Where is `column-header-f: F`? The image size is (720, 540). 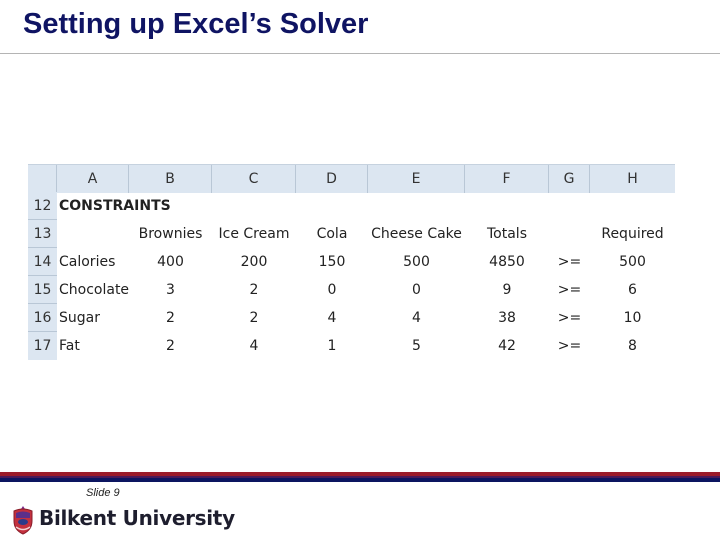
column-header-f: F is located at coordinates (507, 179).